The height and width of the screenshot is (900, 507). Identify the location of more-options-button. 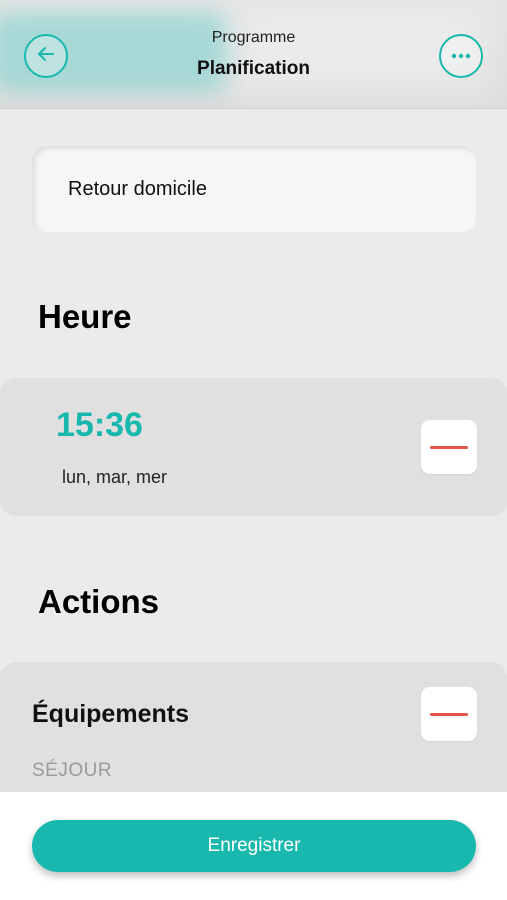
(461, 56).